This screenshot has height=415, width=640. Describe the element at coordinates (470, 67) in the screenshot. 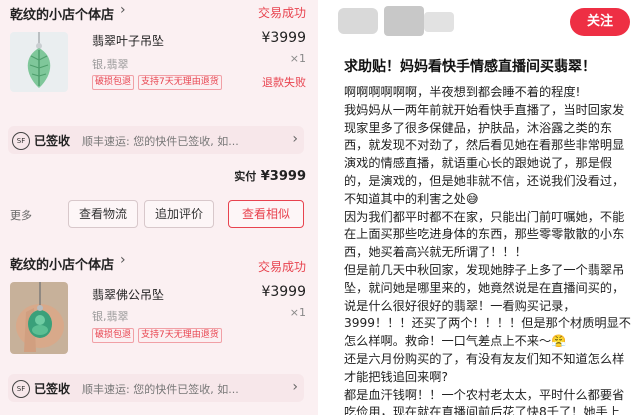

I see `post-title: 求助贴！妈妈看快手情感直播间买翡翠！` at that location.